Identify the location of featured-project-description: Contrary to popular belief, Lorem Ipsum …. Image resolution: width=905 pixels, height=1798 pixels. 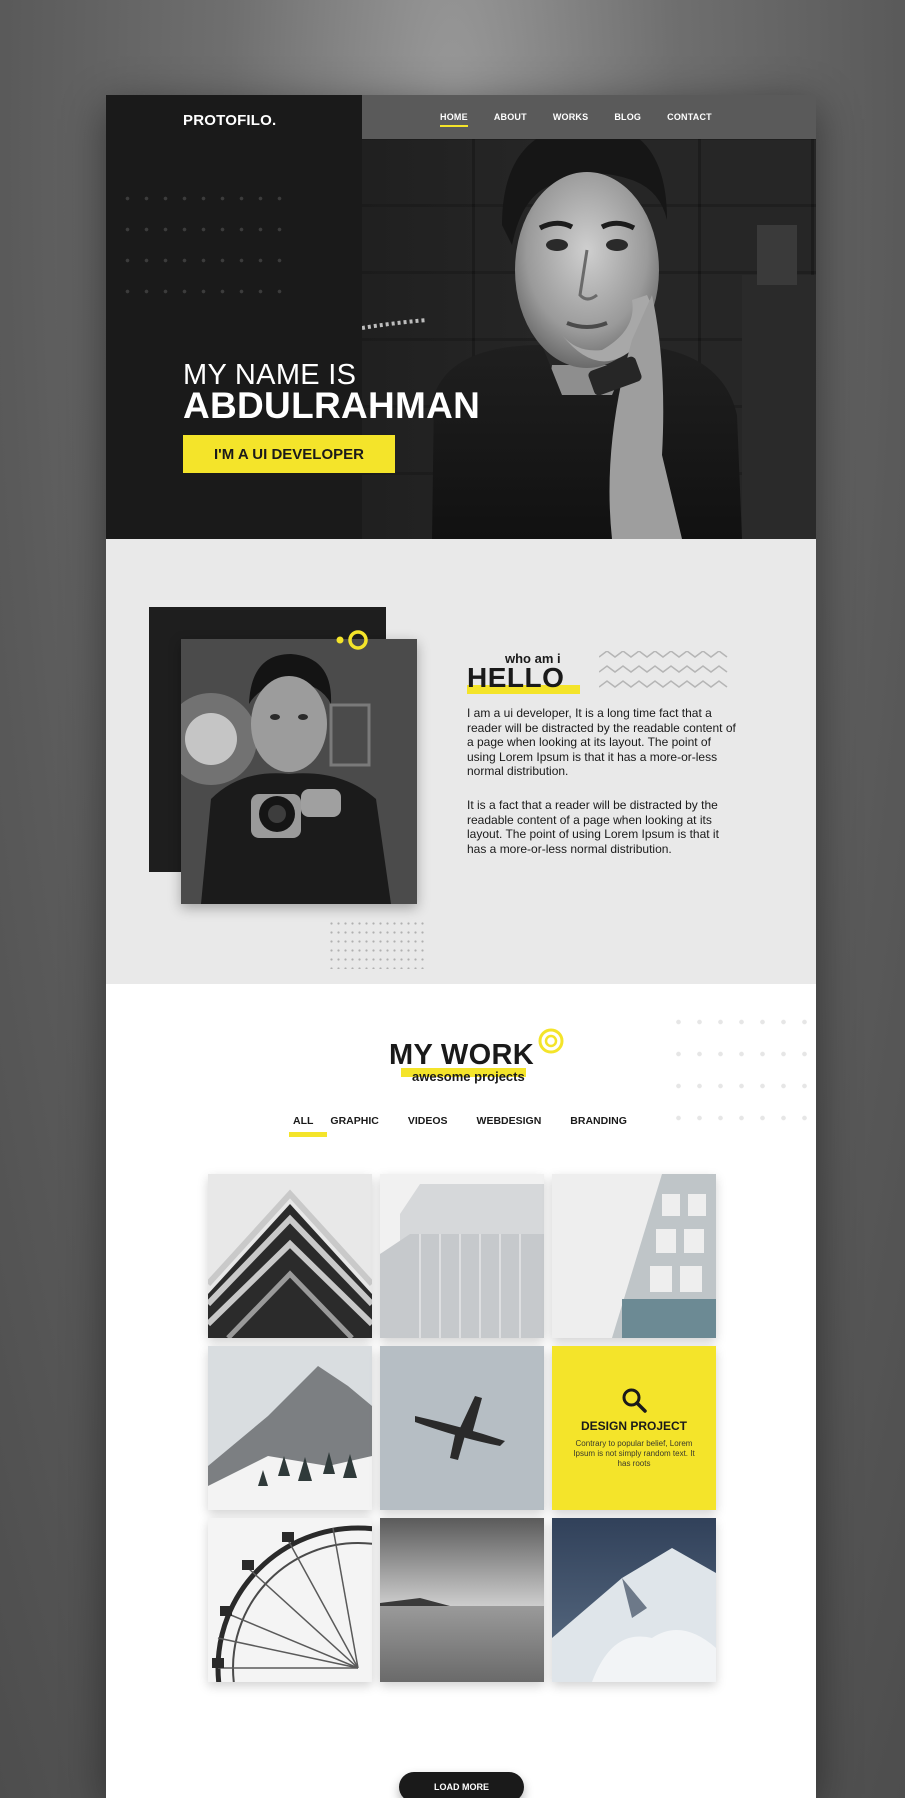
(634, 1453).